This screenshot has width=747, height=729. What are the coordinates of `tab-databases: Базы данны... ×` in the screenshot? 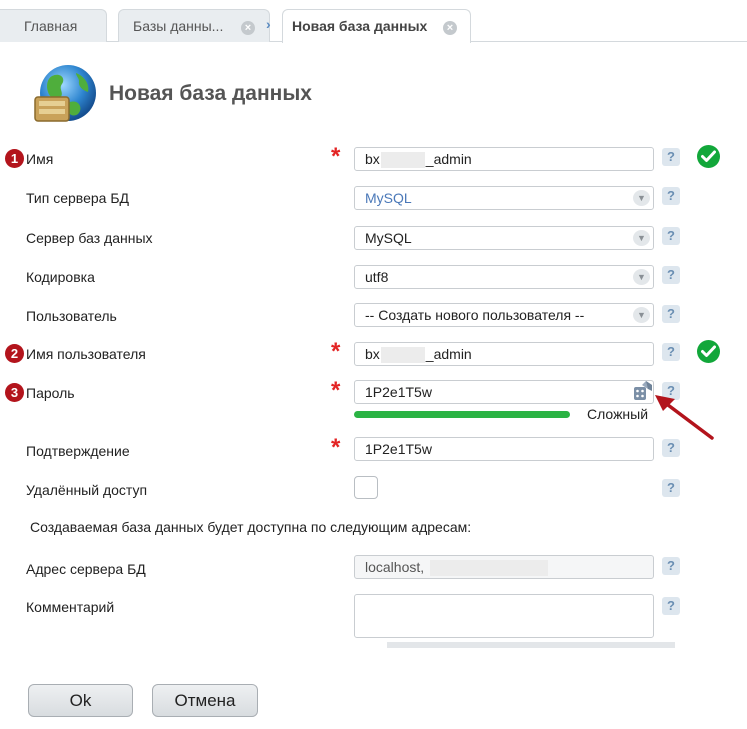 It's located at (194, 25).